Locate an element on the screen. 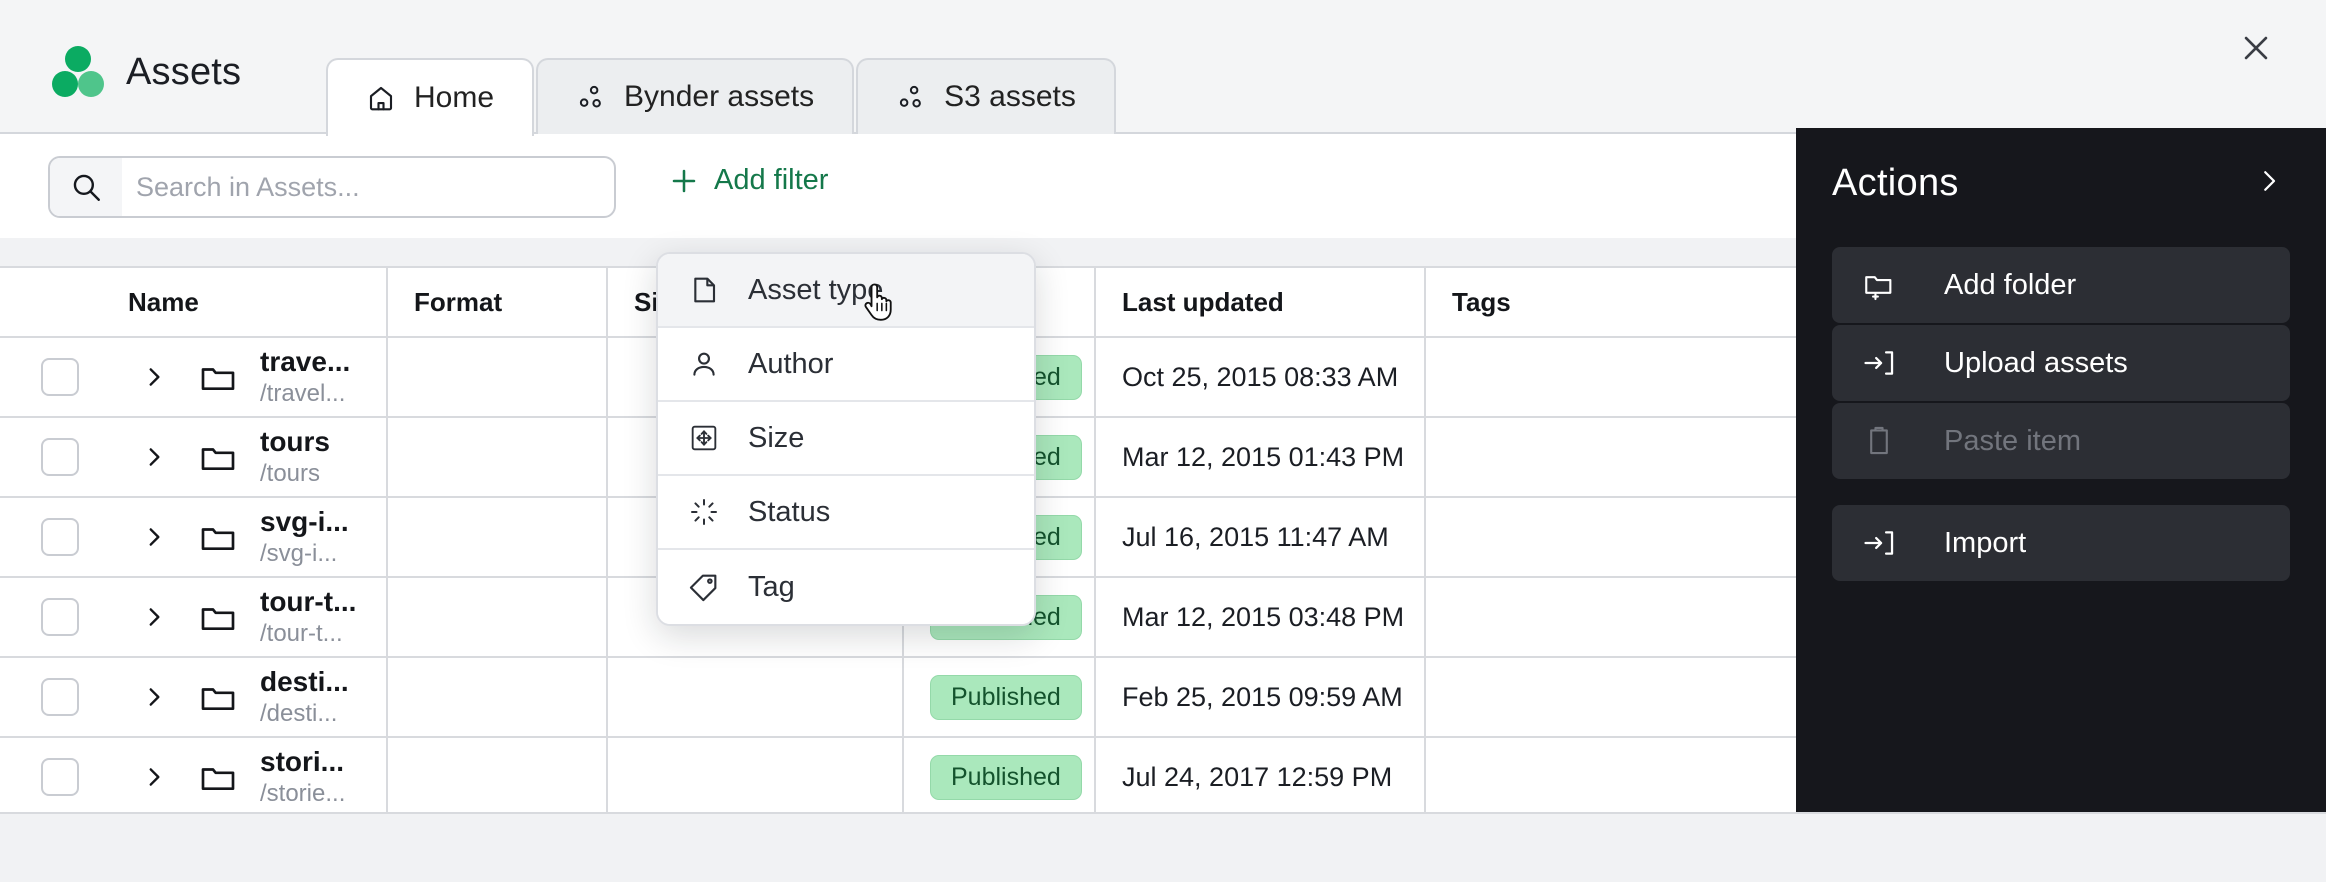 The width and height of the screenshot is (2326, 882). action-label: Paste item is located at coordinates (2012, 440).